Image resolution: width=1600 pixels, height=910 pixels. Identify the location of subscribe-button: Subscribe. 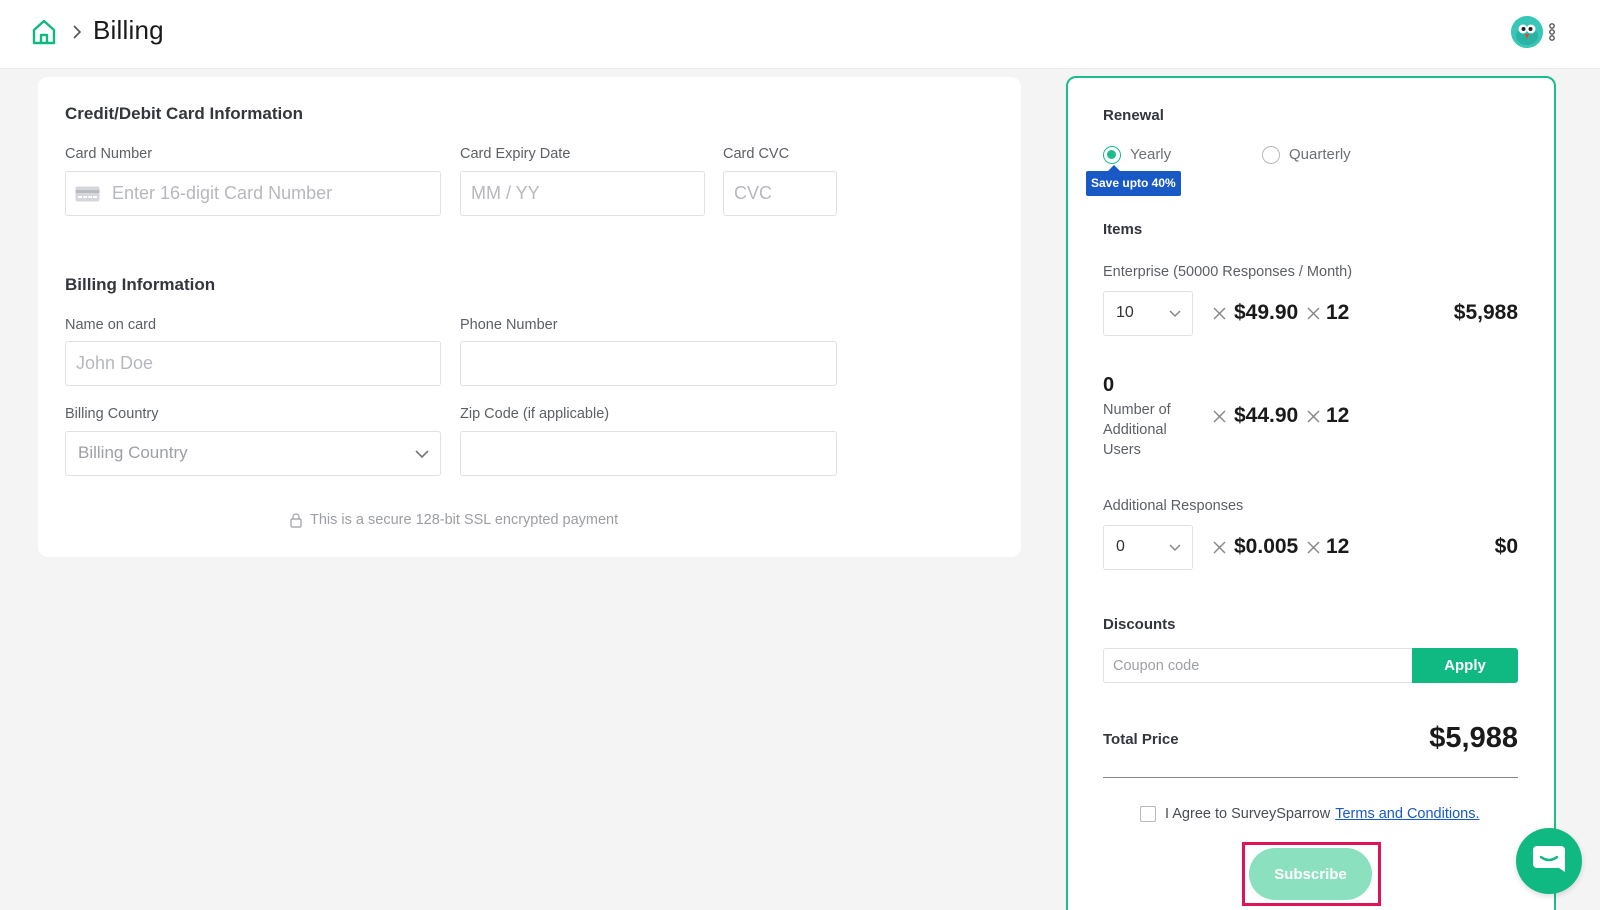
(1310, 874).